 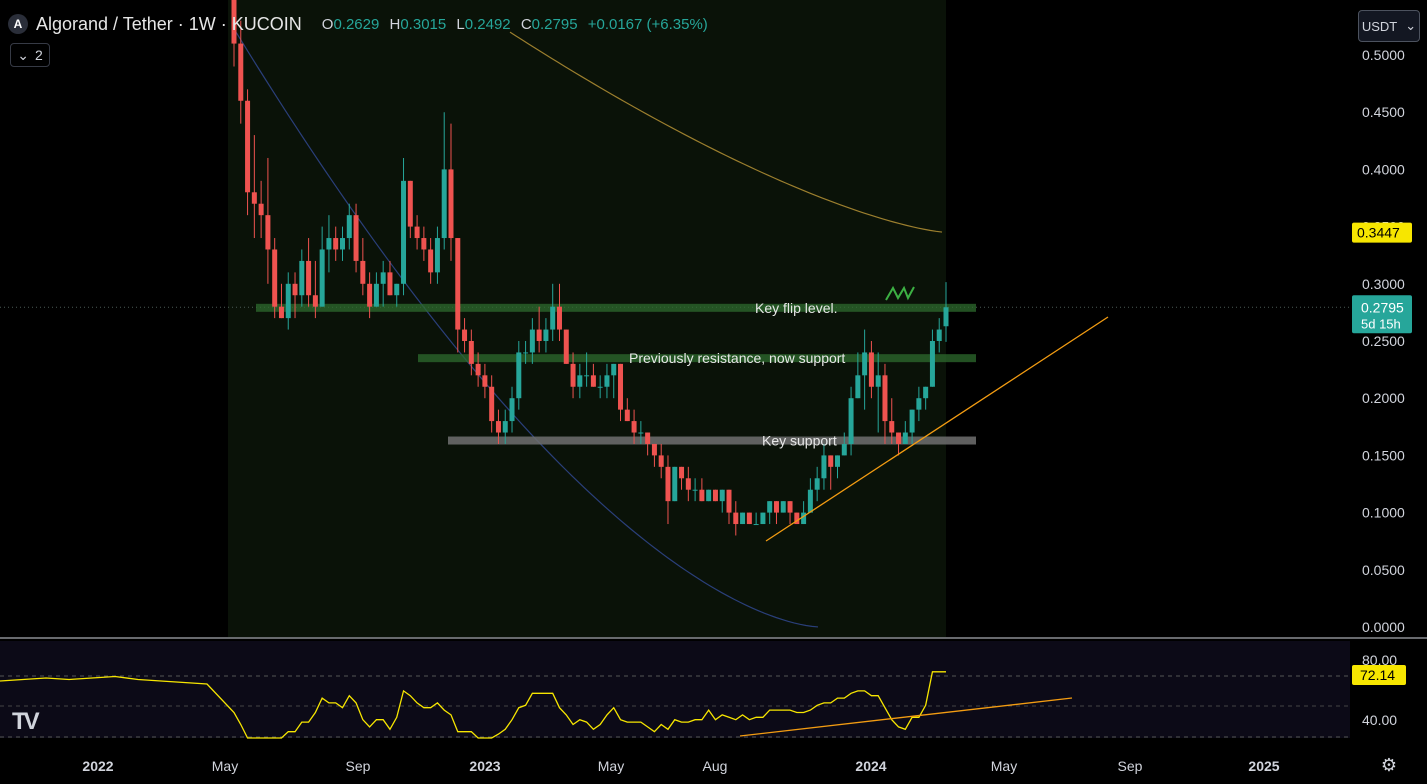 What do you see at coordinates (356, 24) in the screenshot?
I see `open-value: 0.2629` at bounding box center [356, 24].